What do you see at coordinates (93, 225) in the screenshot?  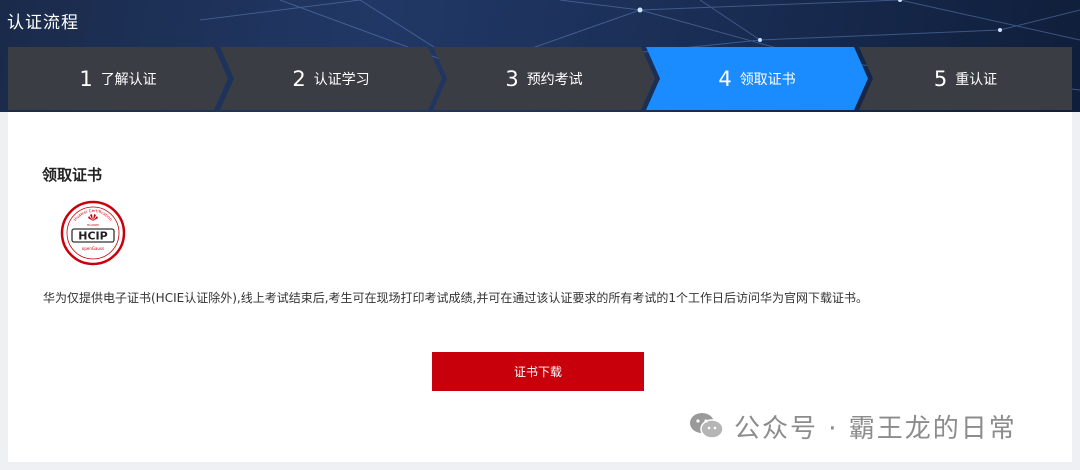 I see `badge-brand: HUAWEI` at bounding box center [93, 225].